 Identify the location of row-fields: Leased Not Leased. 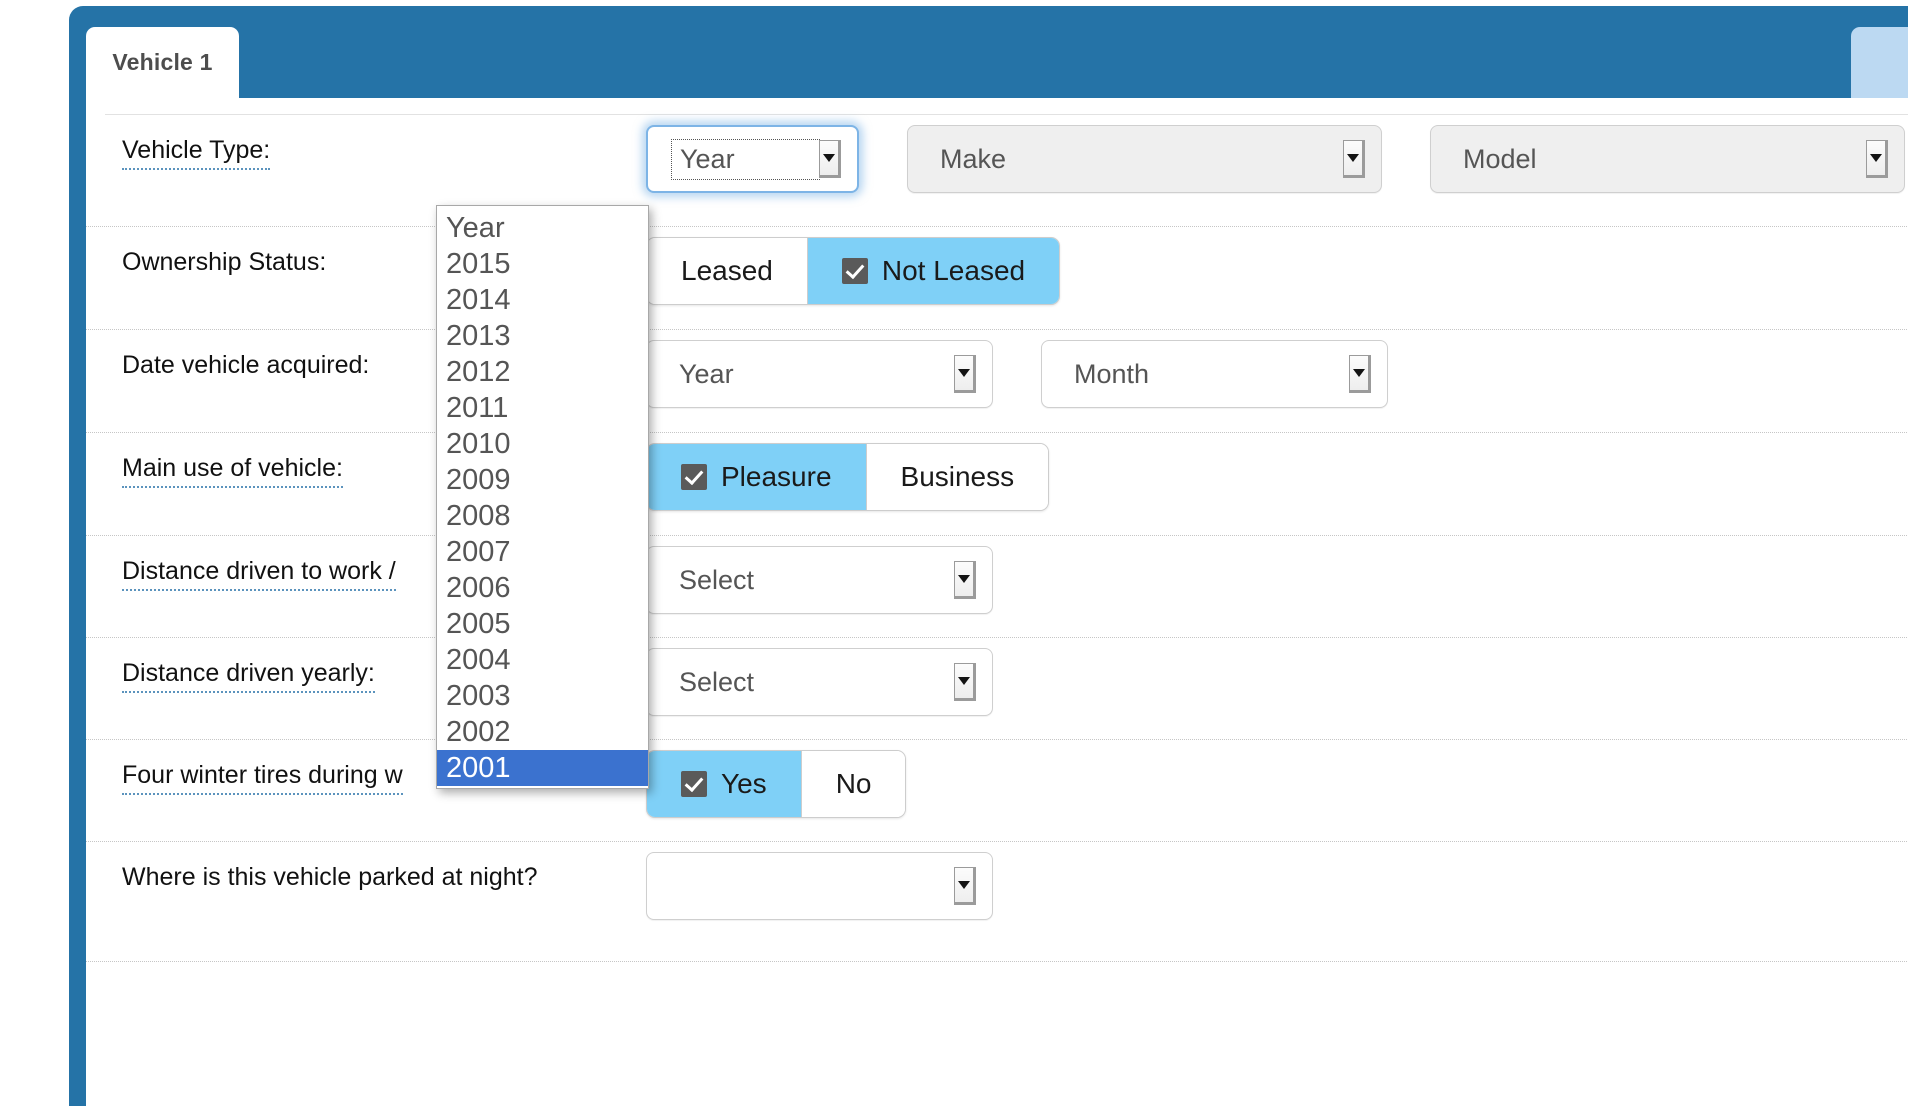
(853, 271).